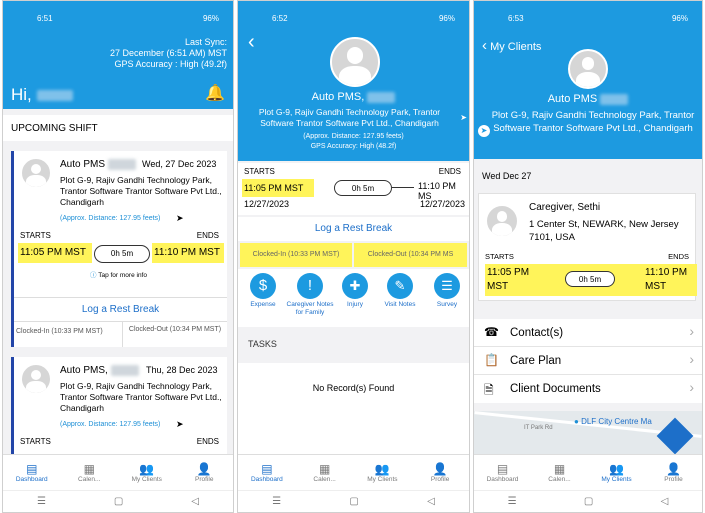 This screenshot has height=513, width=705. I want to click on survey-button: ☰ Survey, so click(447, 290).